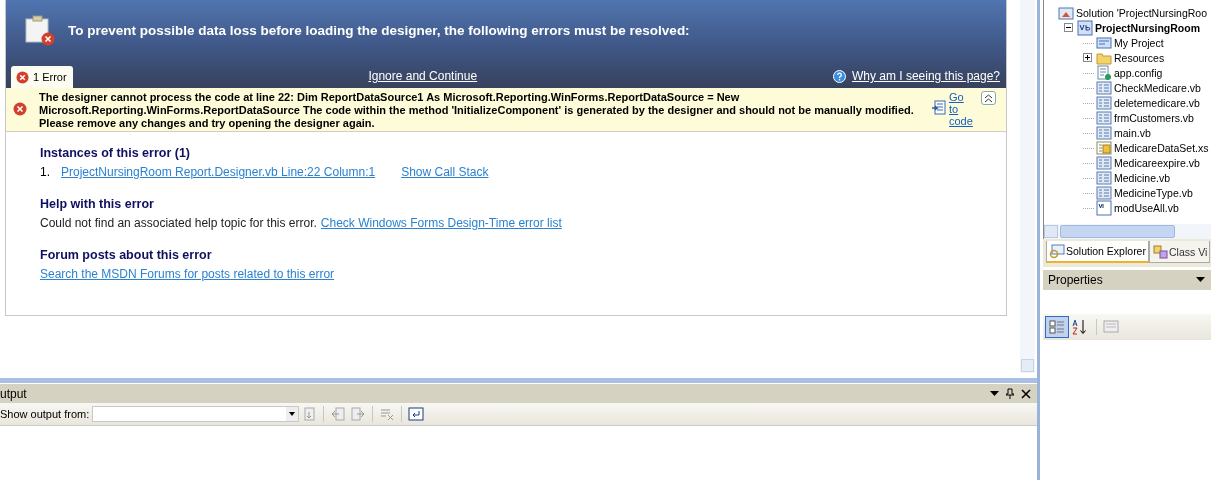 The height and width of the screenshot is (480, 1211). What do you see at coordinates (1104, 42) in the screenshot?
I see `settings-window-icon` at bounding box center [1104, 42].